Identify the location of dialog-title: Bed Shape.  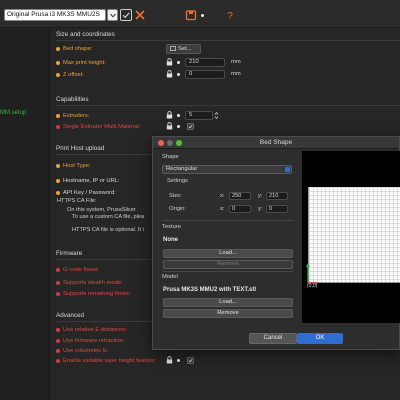
(276, 142).